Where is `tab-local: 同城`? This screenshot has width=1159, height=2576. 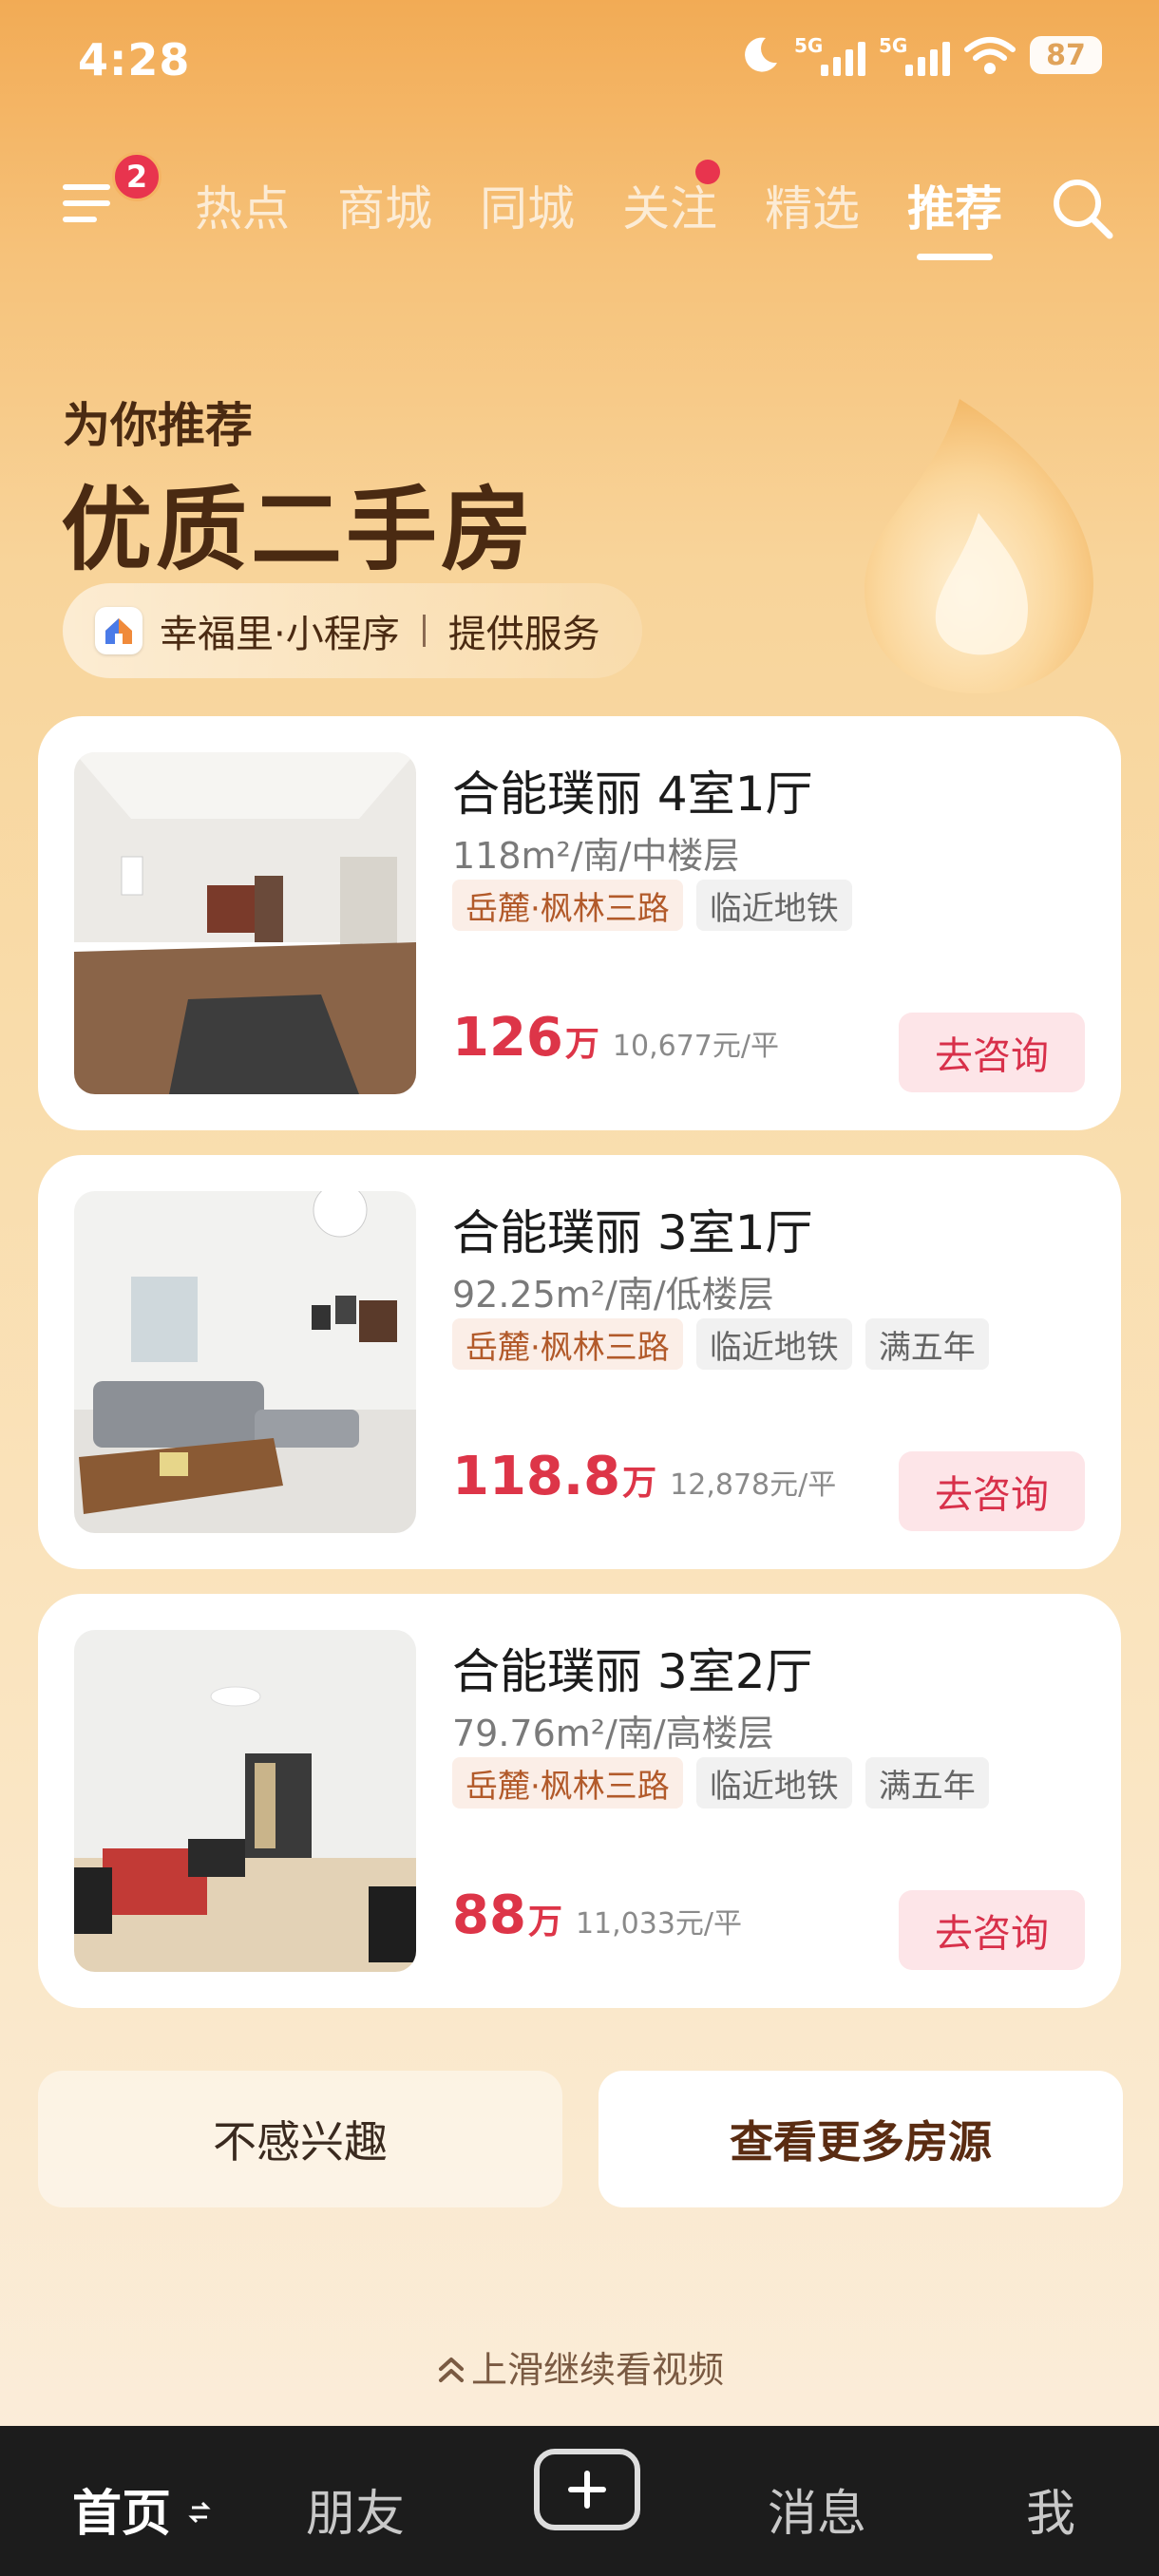
tab-local: 同城 is located at coordinates (527, 205).